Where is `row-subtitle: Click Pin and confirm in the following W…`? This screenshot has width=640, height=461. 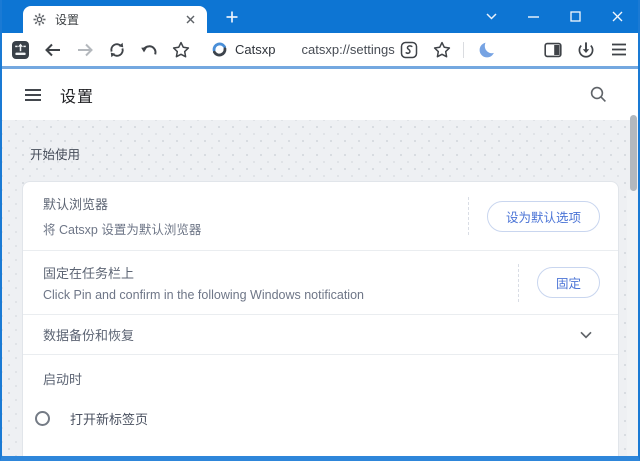
row-subtitle: Click Pin and confirm in the following W… is located at coordinates (203, 295).